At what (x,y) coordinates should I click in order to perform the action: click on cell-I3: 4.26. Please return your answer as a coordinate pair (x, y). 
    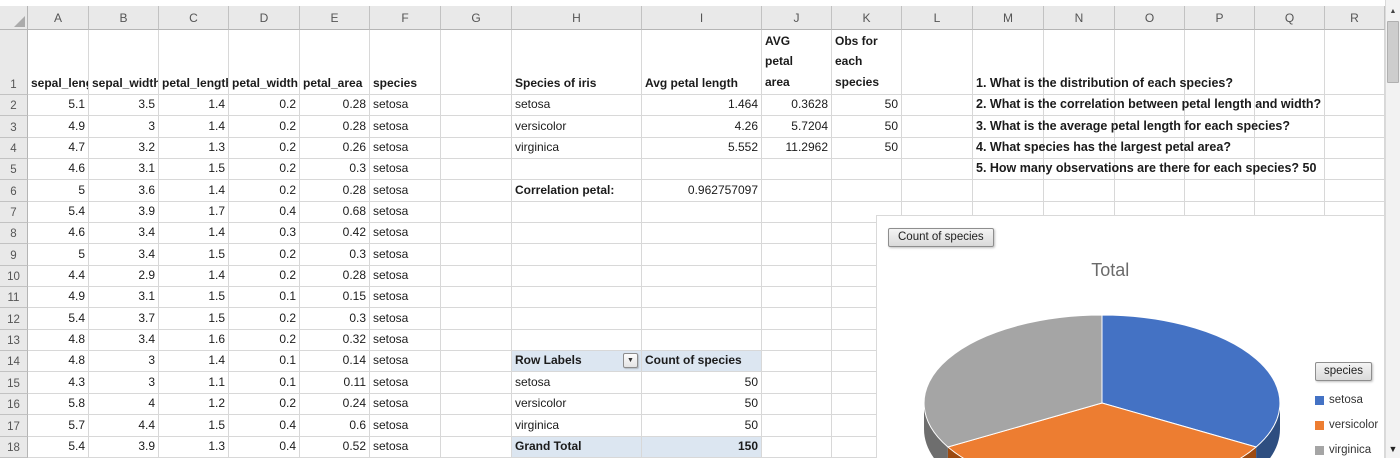
    Looking at the image, I should click on (702, 127).